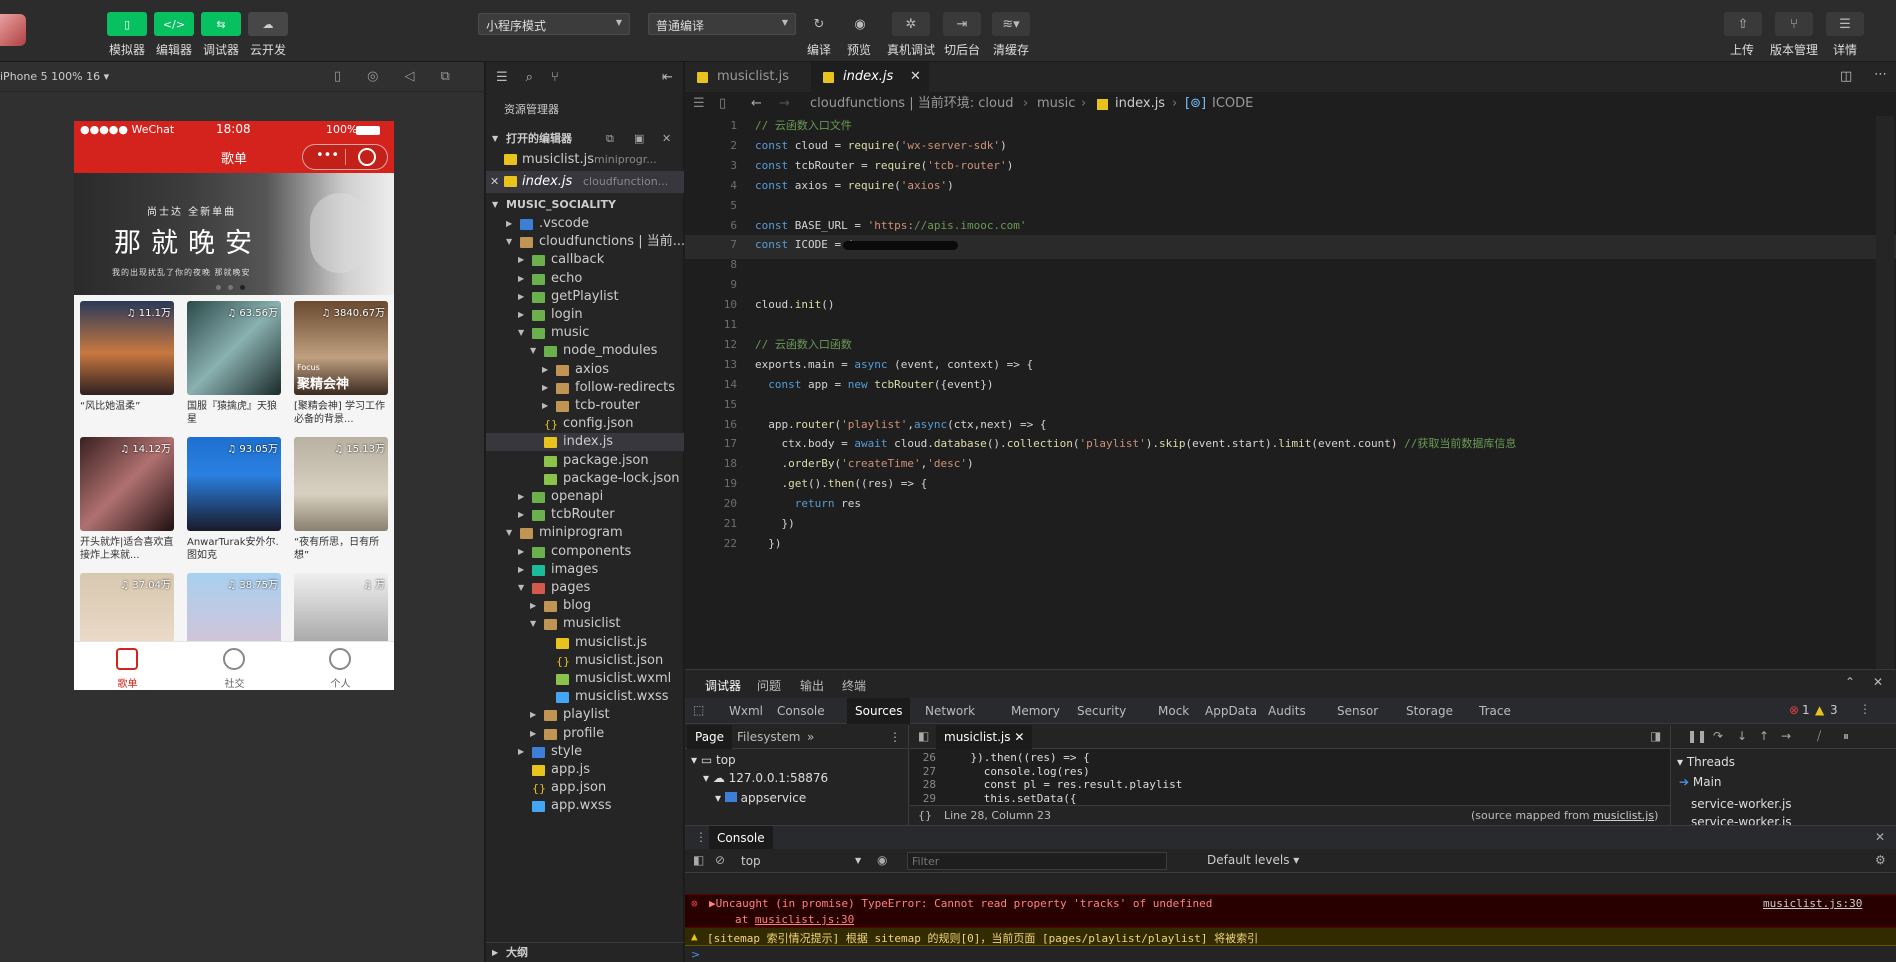 Image resolution: width=1896 pixels, height=962 pixels. What do you see at coordinates (756, 104) in the screenshot?
I see `back-icon: ←` at bounding box center [756, 104].